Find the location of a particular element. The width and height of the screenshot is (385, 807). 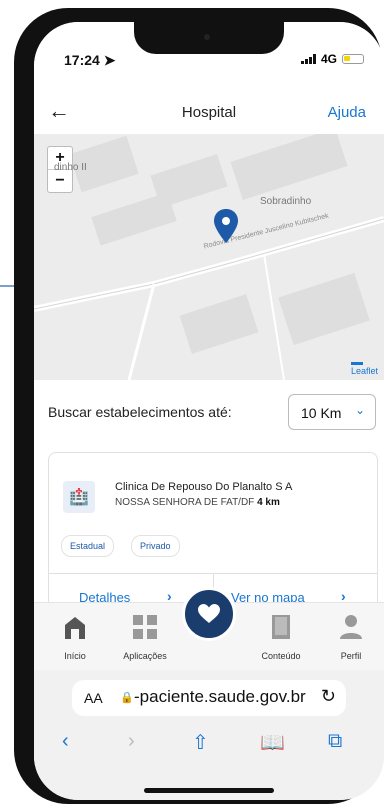

tab-conteudo: Conteúdo is located at coordinates (281, 637).